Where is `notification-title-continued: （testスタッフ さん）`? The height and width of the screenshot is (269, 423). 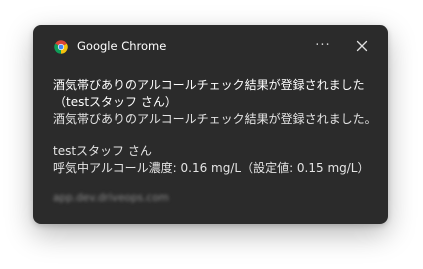
notification-title-continued: （testスタッフ さん） is located at coordinates (115, 102).